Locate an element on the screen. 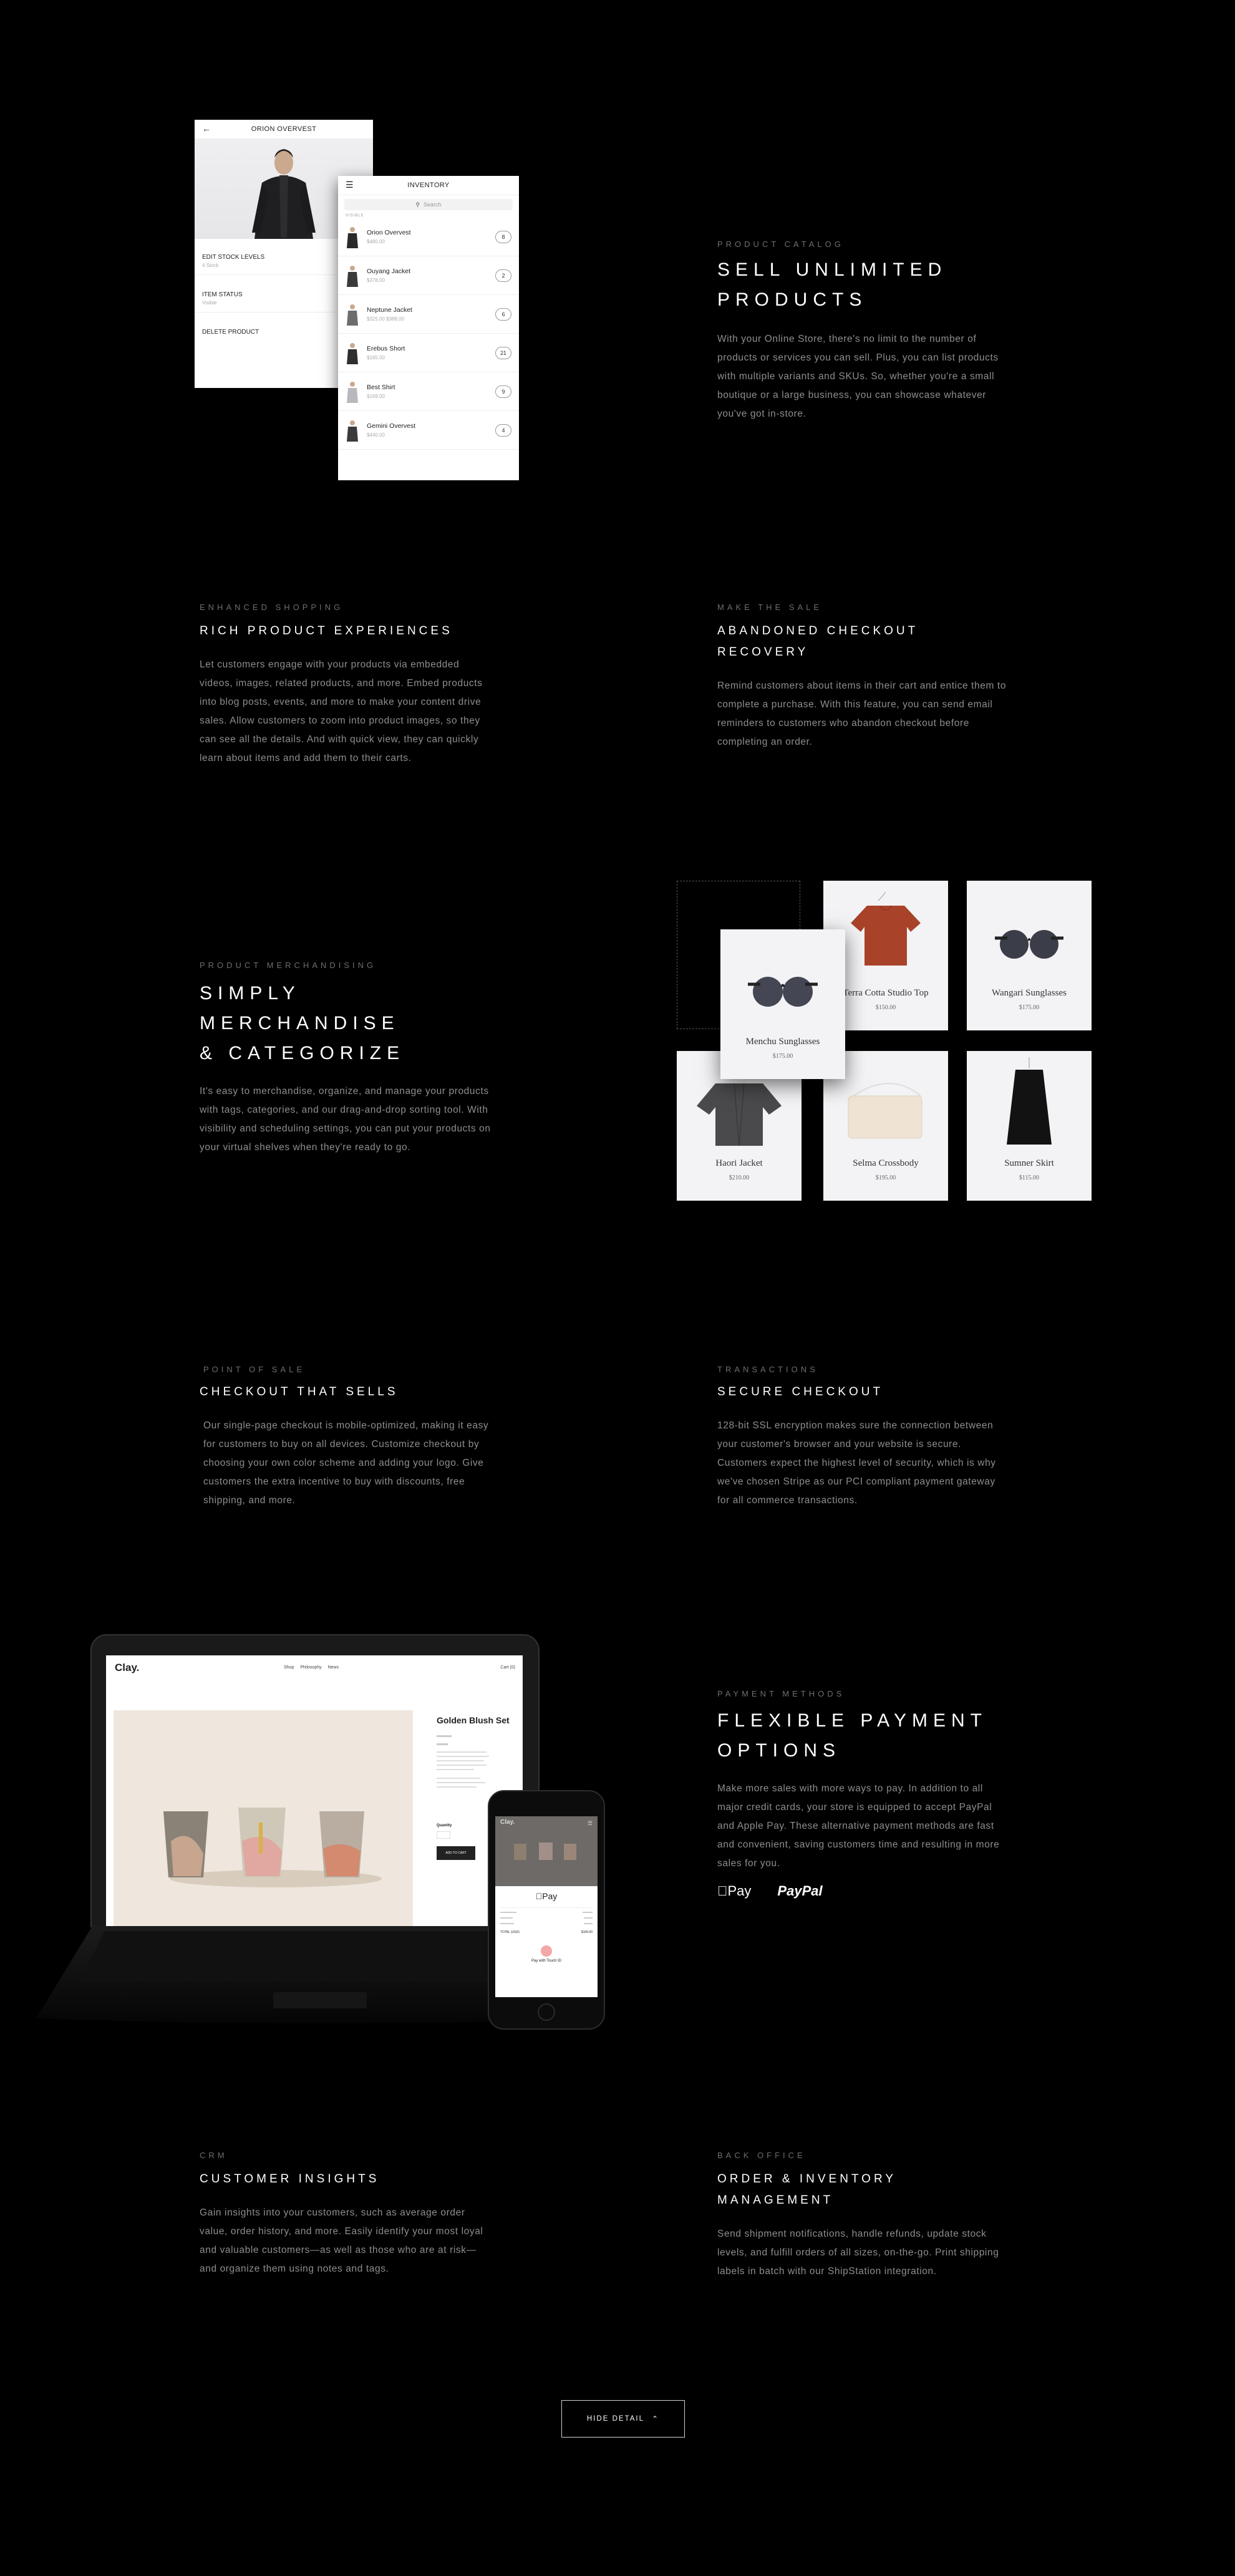 This screenshot has height=2576, width=1235. payment-logos: Pay PayPal is located at coordinates (863, 1891).